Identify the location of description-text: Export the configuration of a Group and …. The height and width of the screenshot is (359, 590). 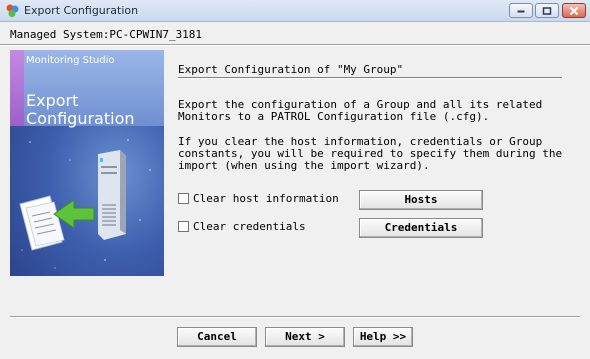
(360, 110).